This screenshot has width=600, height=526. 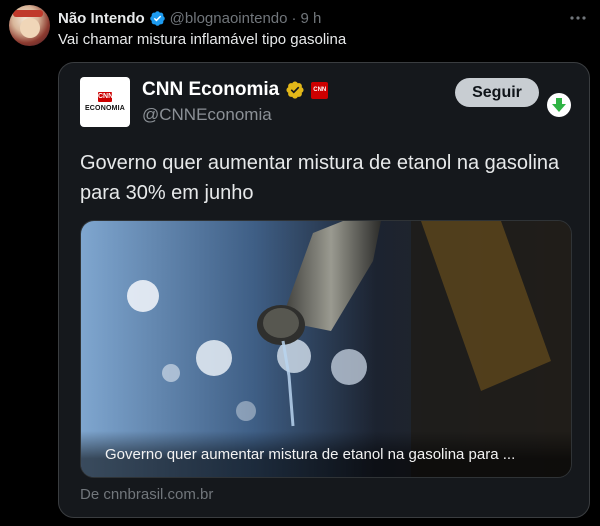 What do you see at coordinates (497, 92) in the screenshot?
I see `follow-button: Seguir` at bounding box center [497, 92].